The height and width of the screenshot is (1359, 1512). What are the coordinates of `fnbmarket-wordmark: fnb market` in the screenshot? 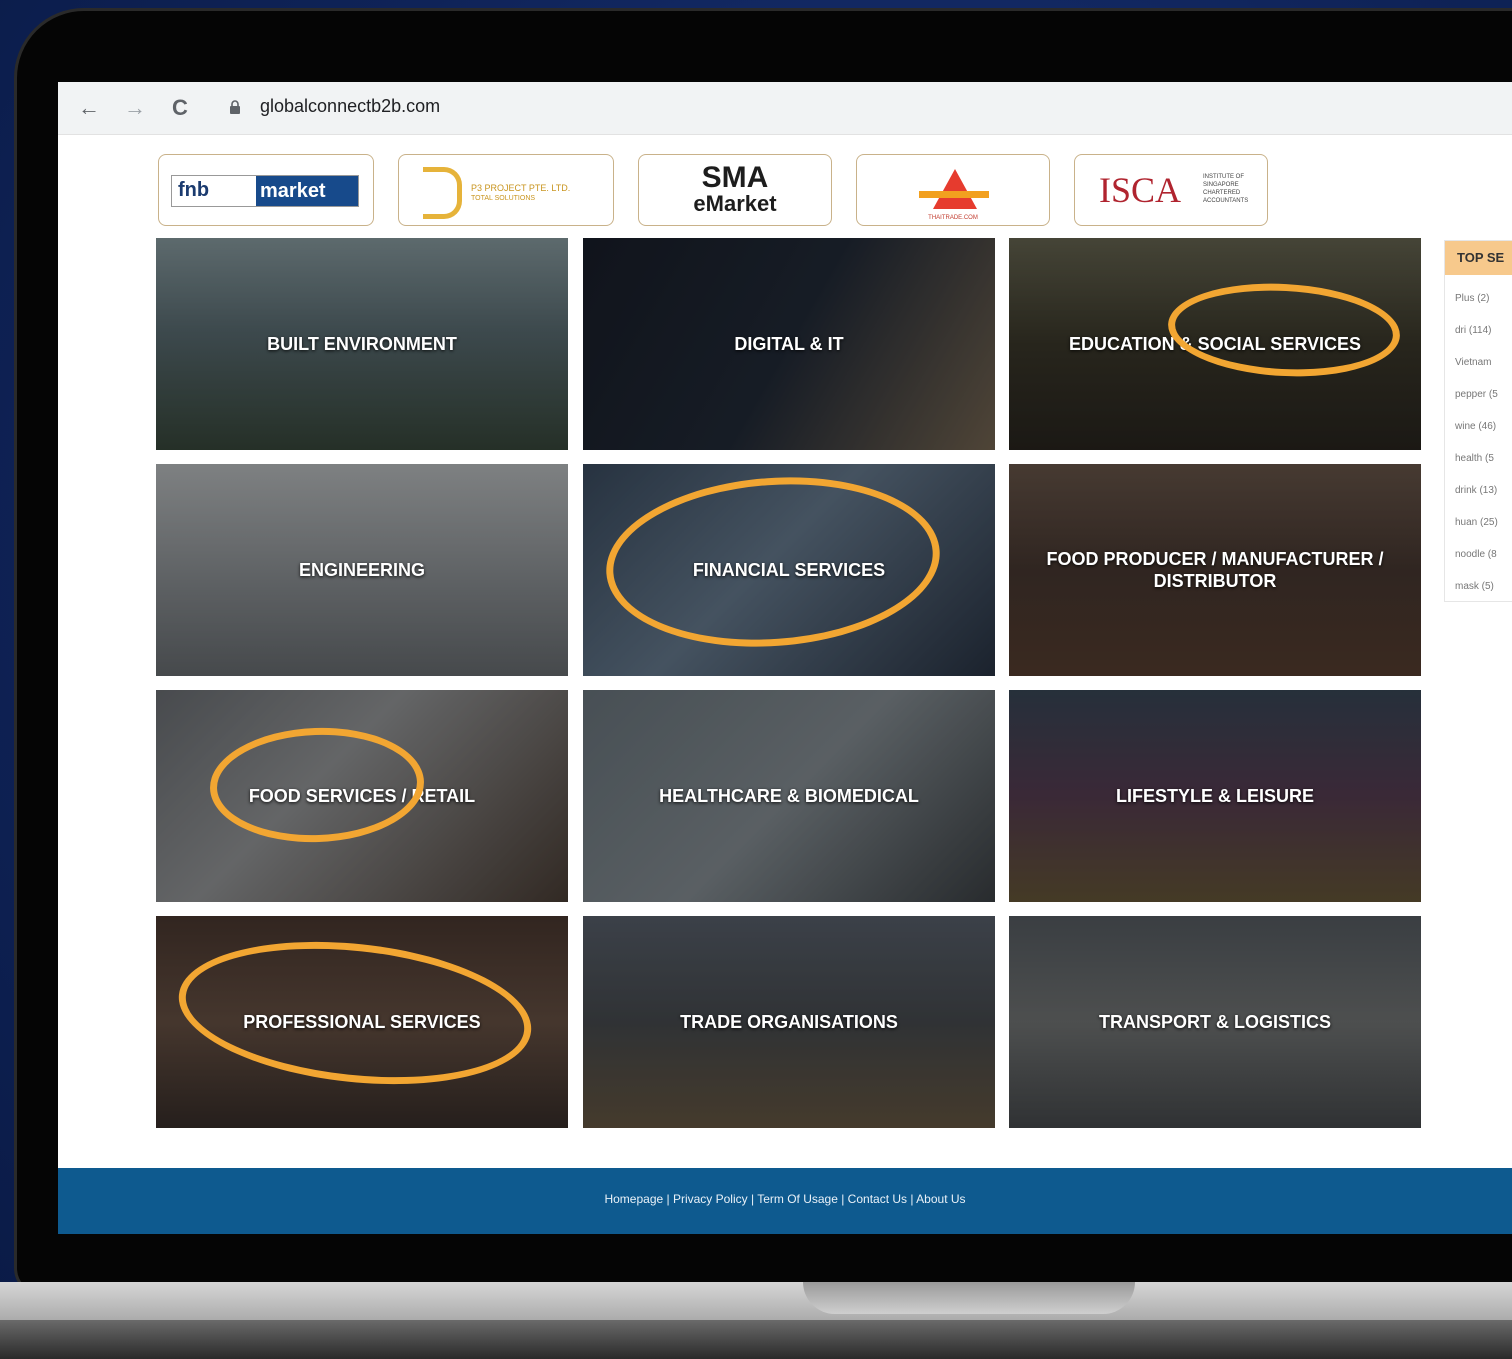 It's located at (265, 191).